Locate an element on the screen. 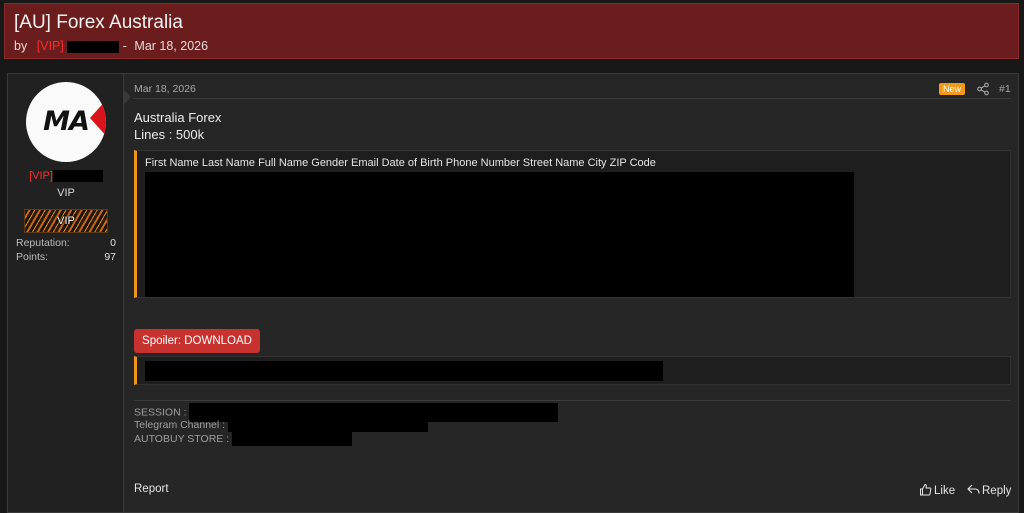 This screenshot has height=513, width=1024. sig-label: AUTOBUY STORE : is located at coordinates (182, 438).